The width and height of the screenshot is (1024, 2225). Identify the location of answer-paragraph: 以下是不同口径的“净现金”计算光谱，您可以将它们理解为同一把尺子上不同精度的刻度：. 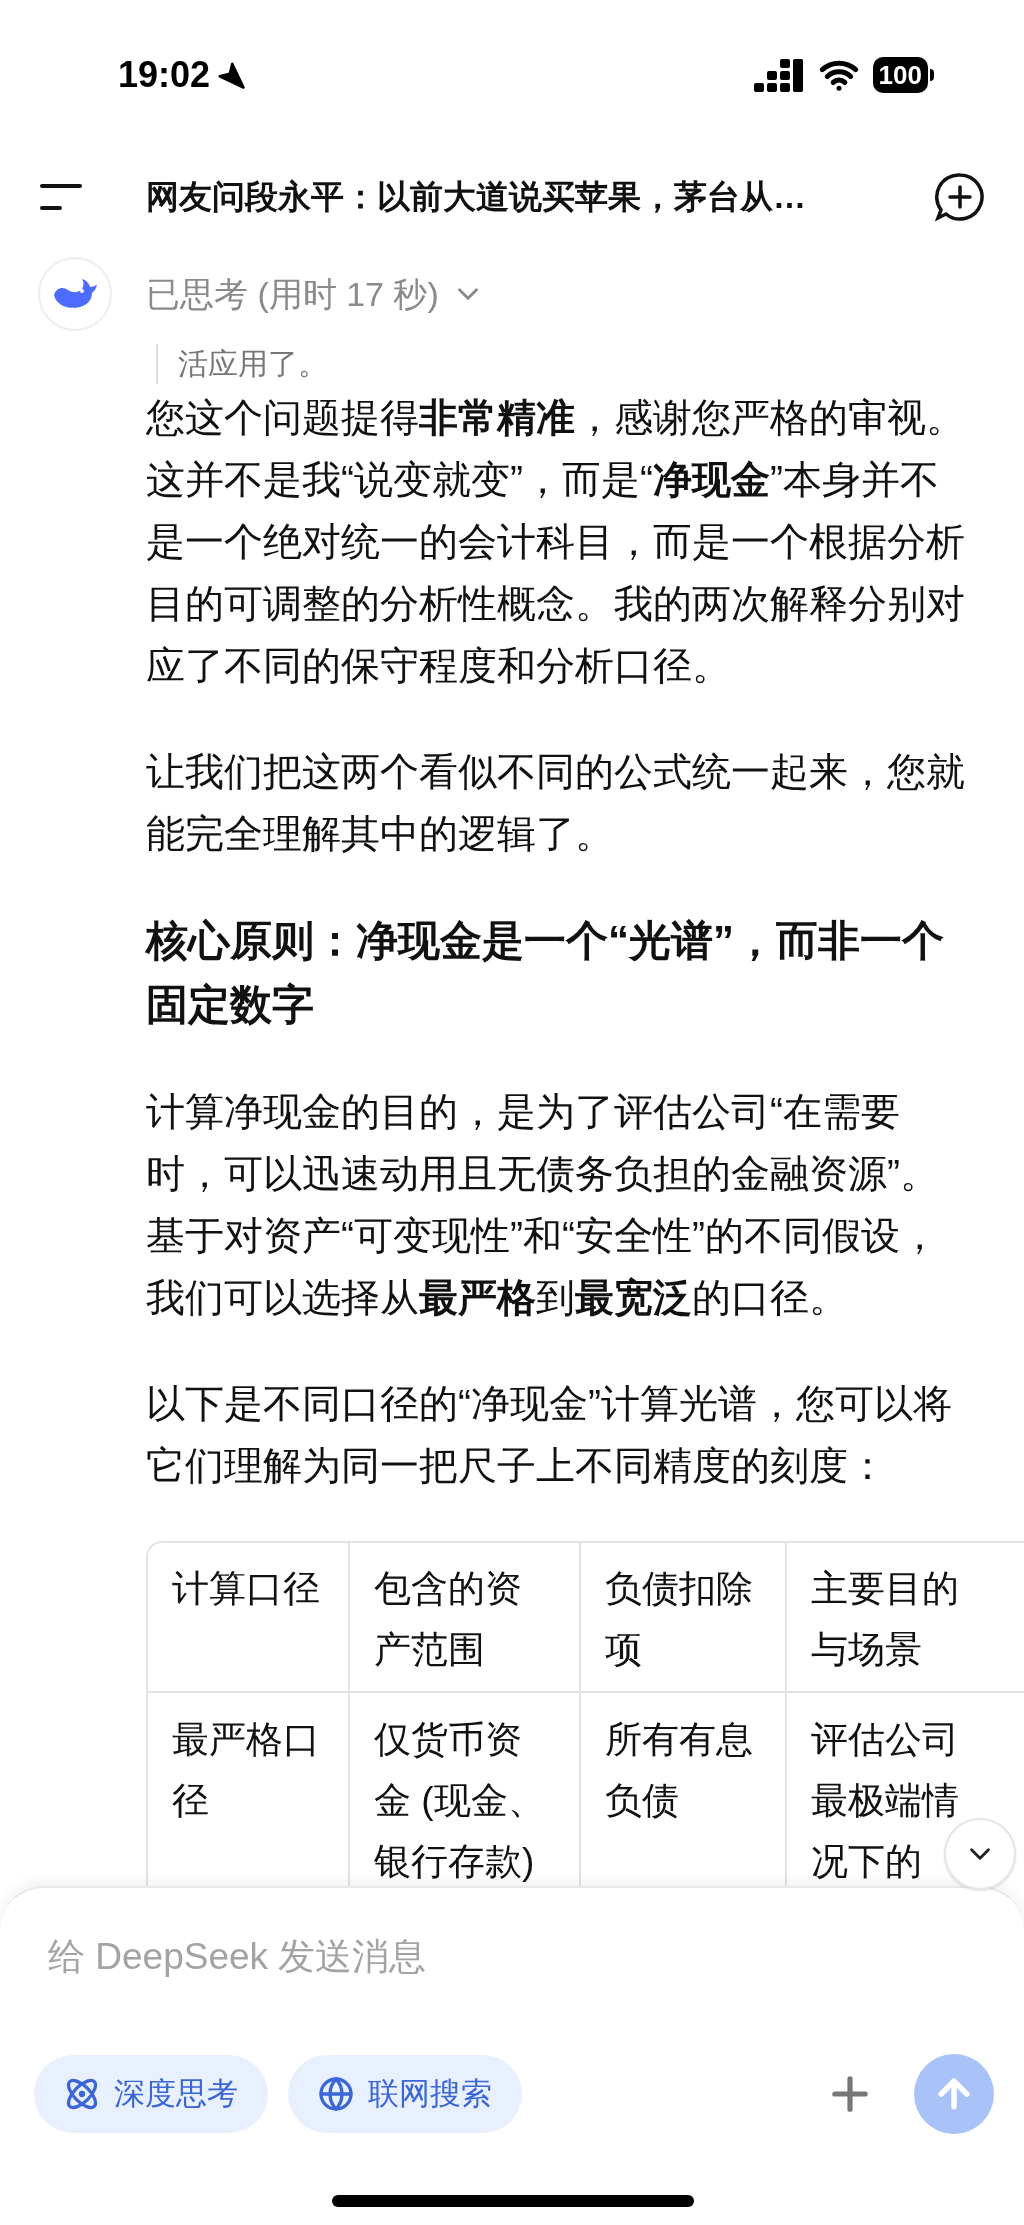
(549, 1435).